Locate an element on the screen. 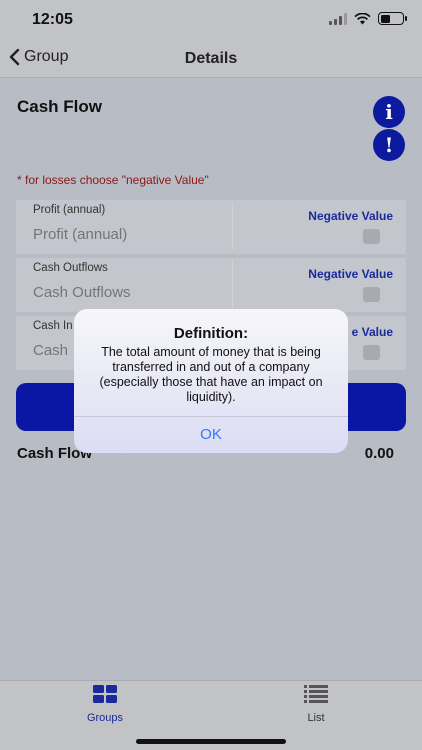 Image resolution: width=422 pixels, height=750 pixels. profit-field: Profit (annual) Negative Value is located at coordinates (211, 227).